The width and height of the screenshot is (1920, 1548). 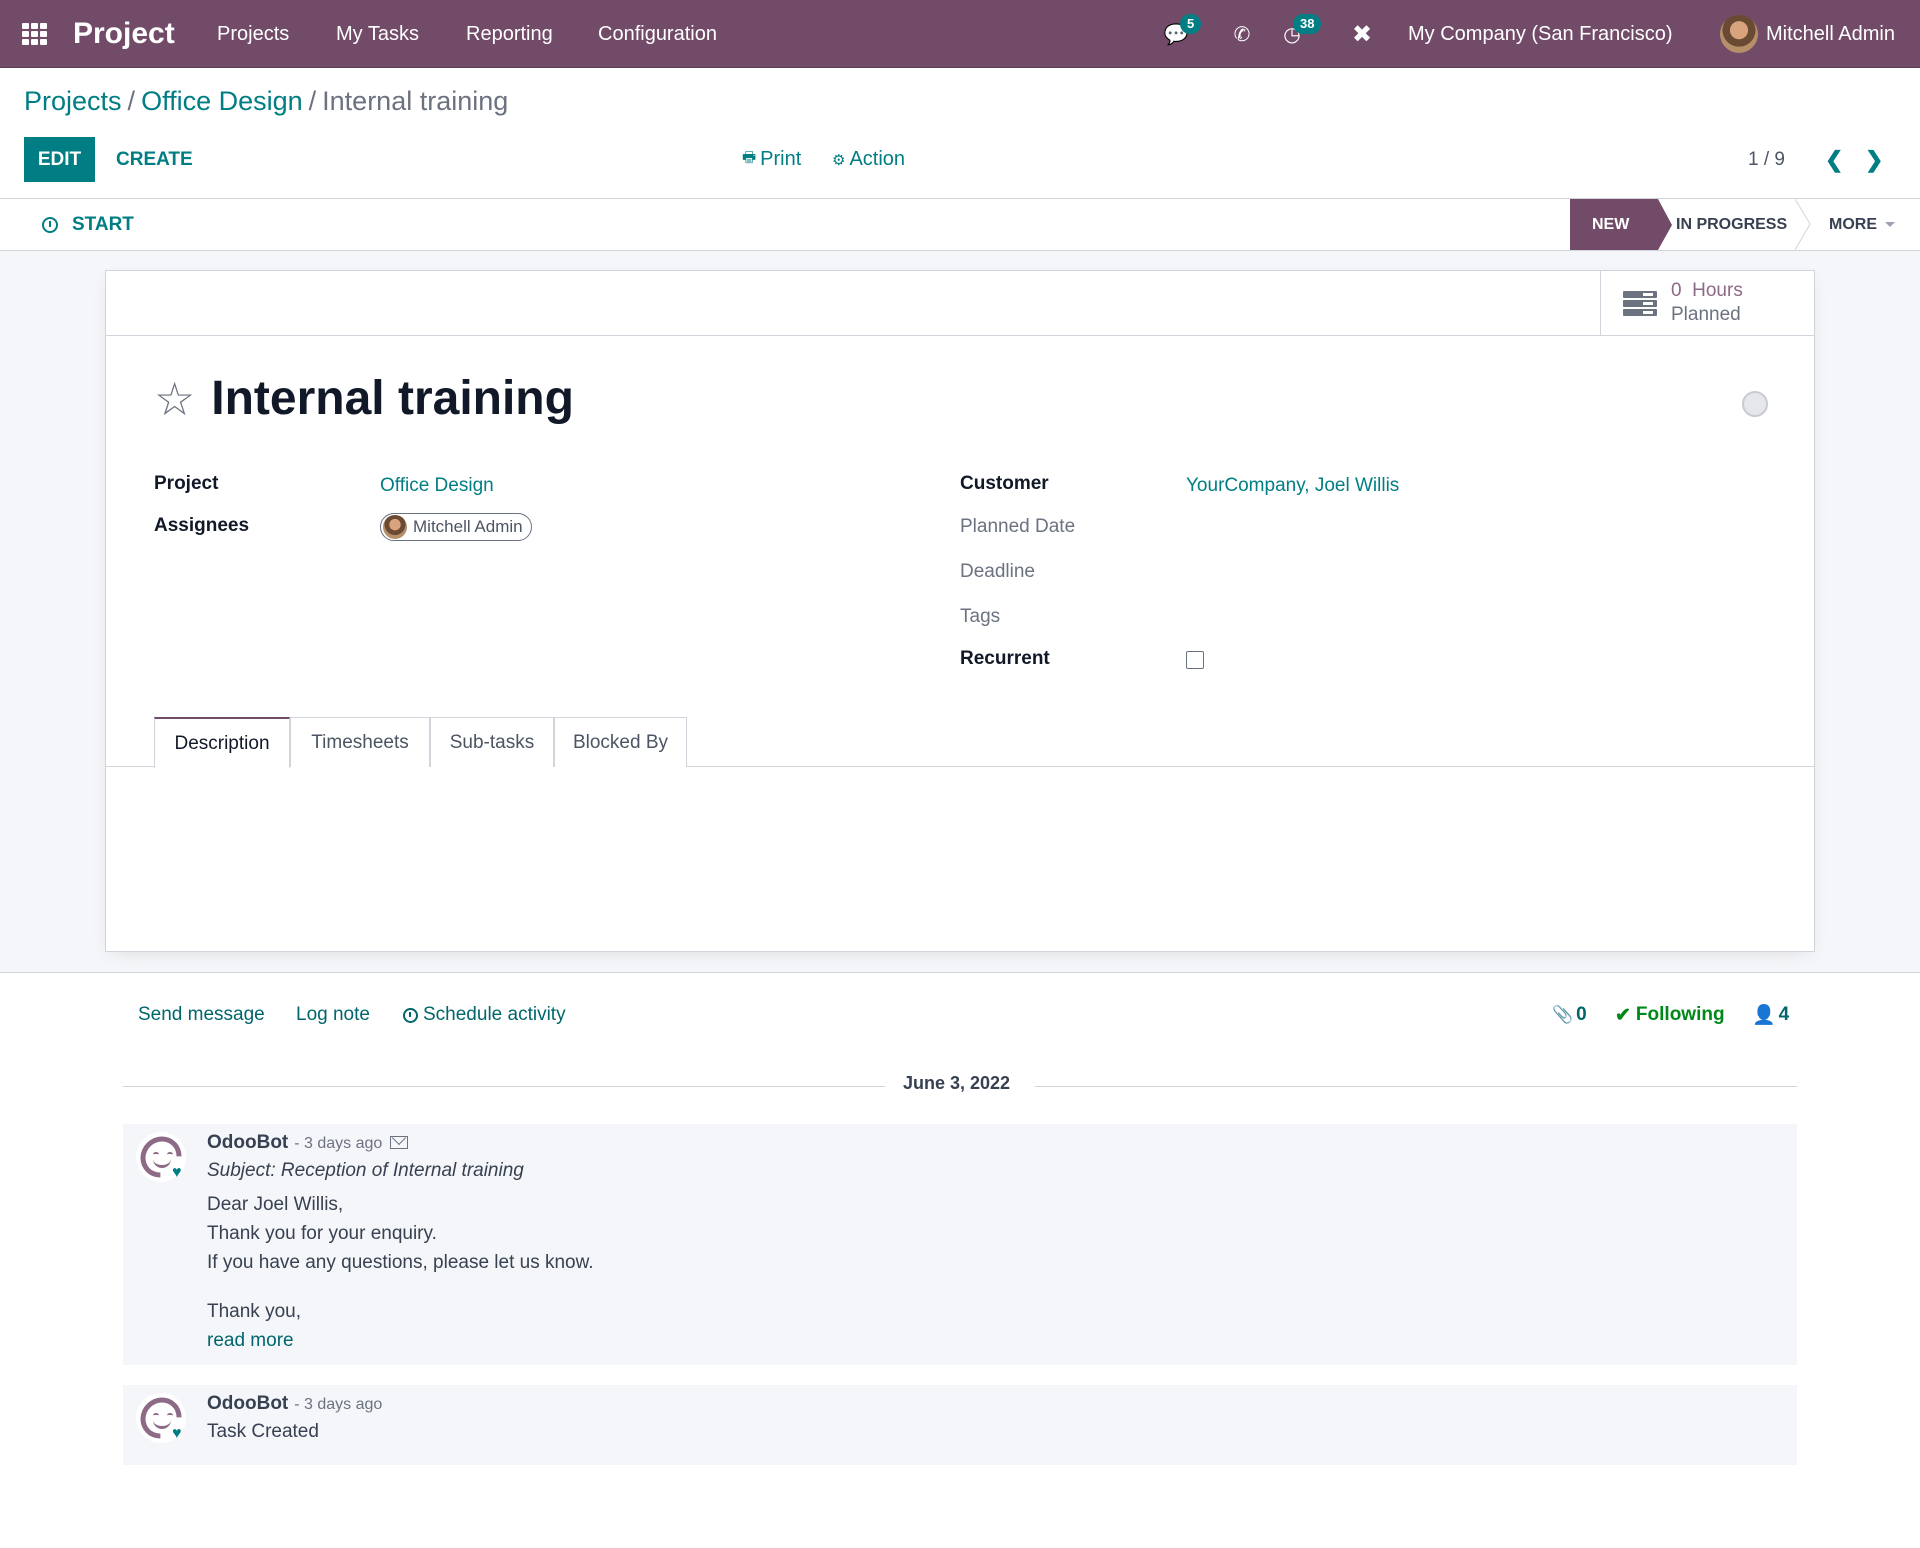 I want to click on breadcrumb: Projects / Office Design / Internal training, so click(x=266, y=101).